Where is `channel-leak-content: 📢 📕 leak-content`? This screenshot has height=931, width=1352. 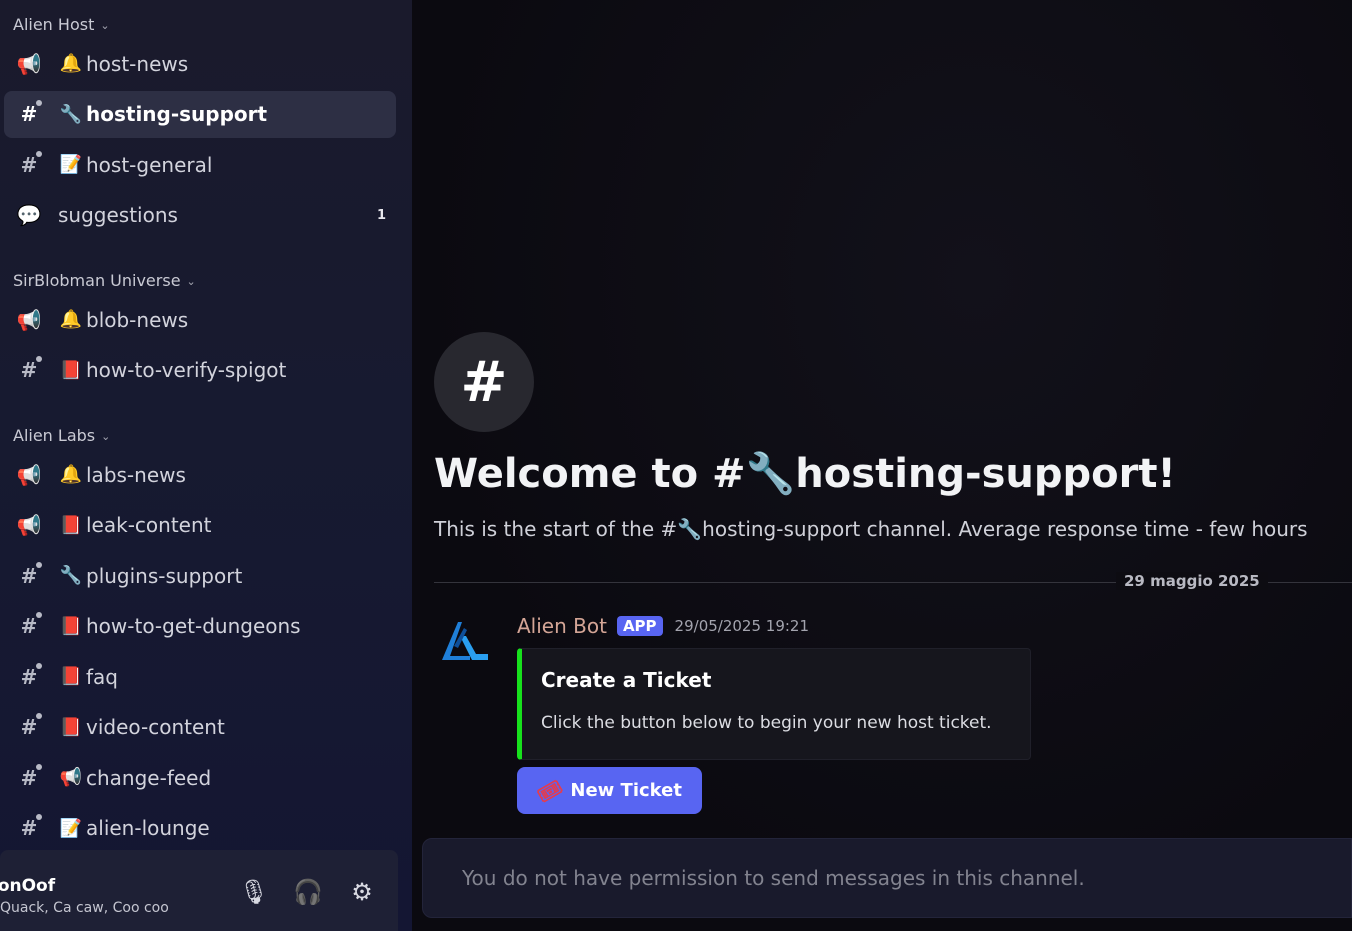
channel-leak-content: 📢 📕 leak-content is located at coordinates (200, 525).